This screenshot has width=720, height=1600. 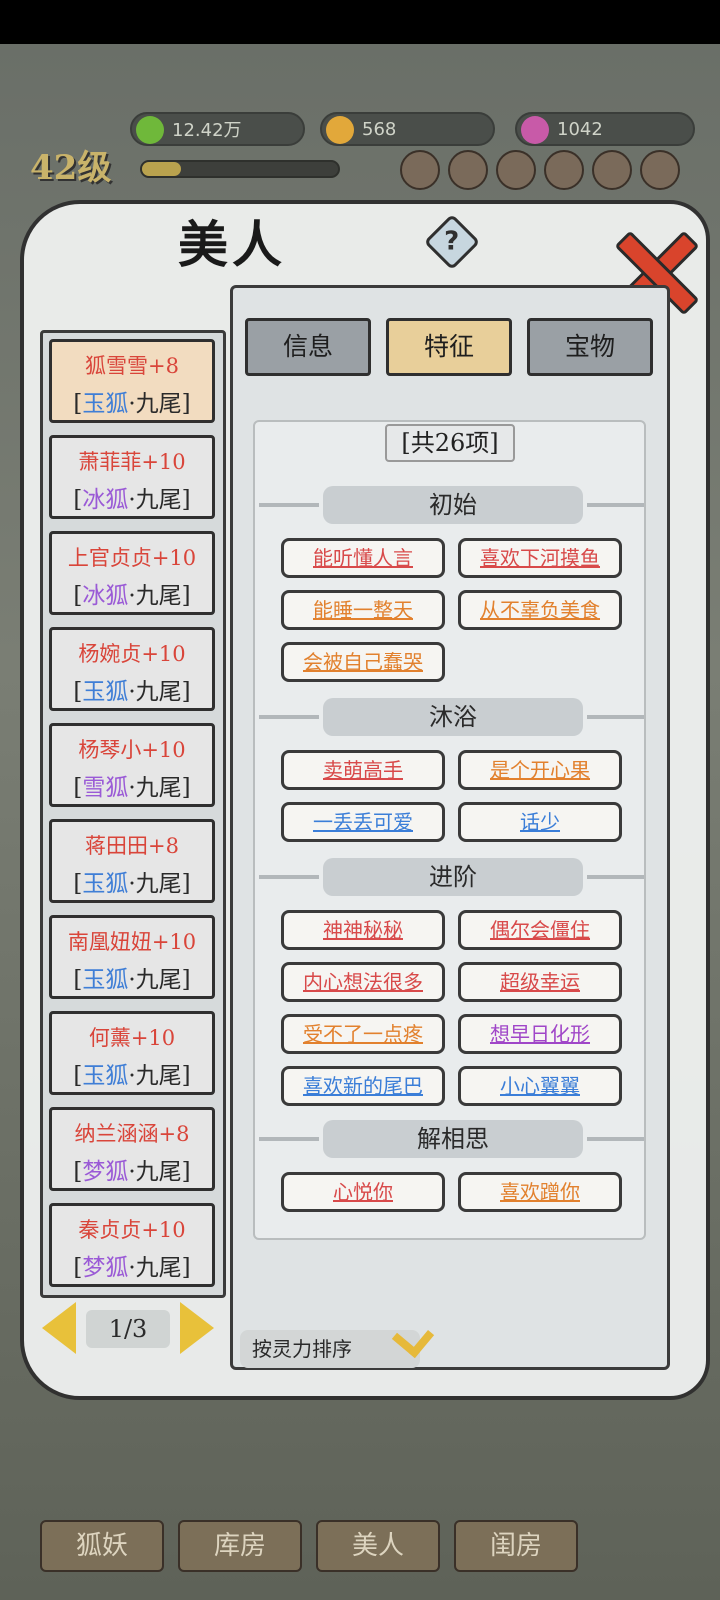 I want to click on spirit-value: 12.42万, so click(x=207, y=130).